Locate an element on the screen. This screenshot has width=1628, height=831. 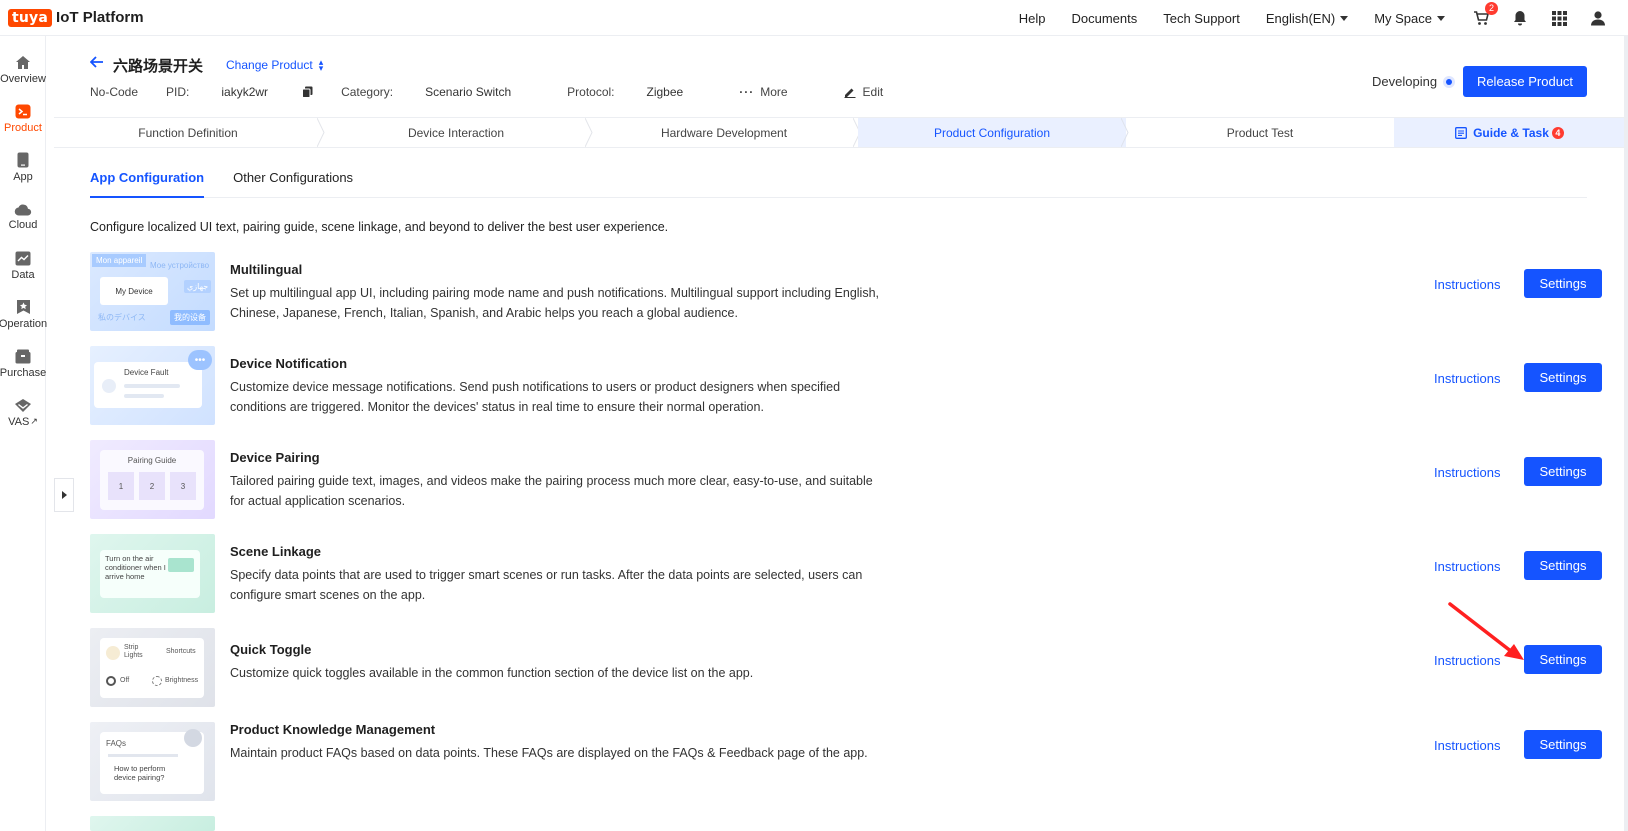
chart-icon is located at coordinates (23, 258).